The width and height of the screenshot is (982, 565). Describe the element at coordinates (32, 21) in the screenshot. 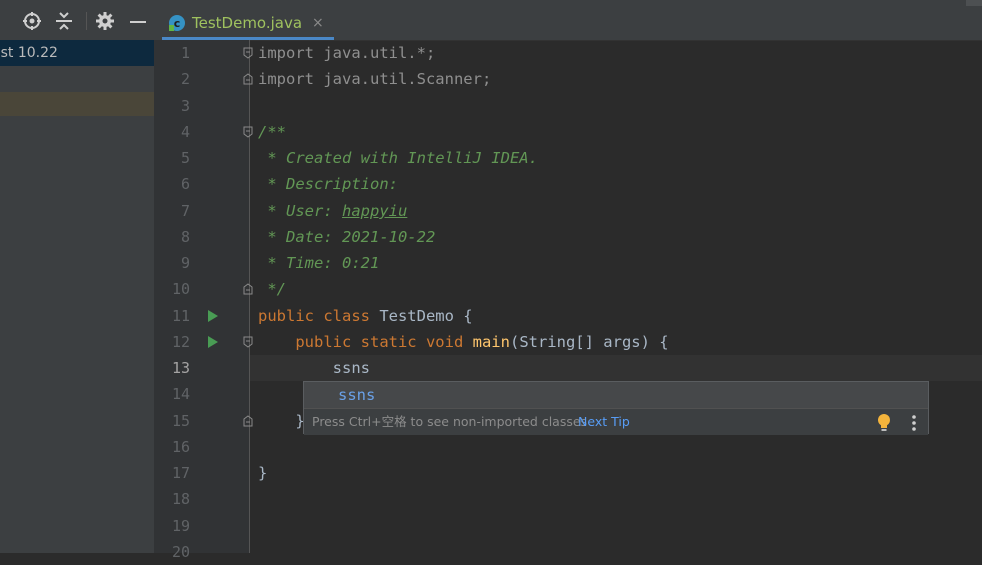

I see `locate-icon` at that location.